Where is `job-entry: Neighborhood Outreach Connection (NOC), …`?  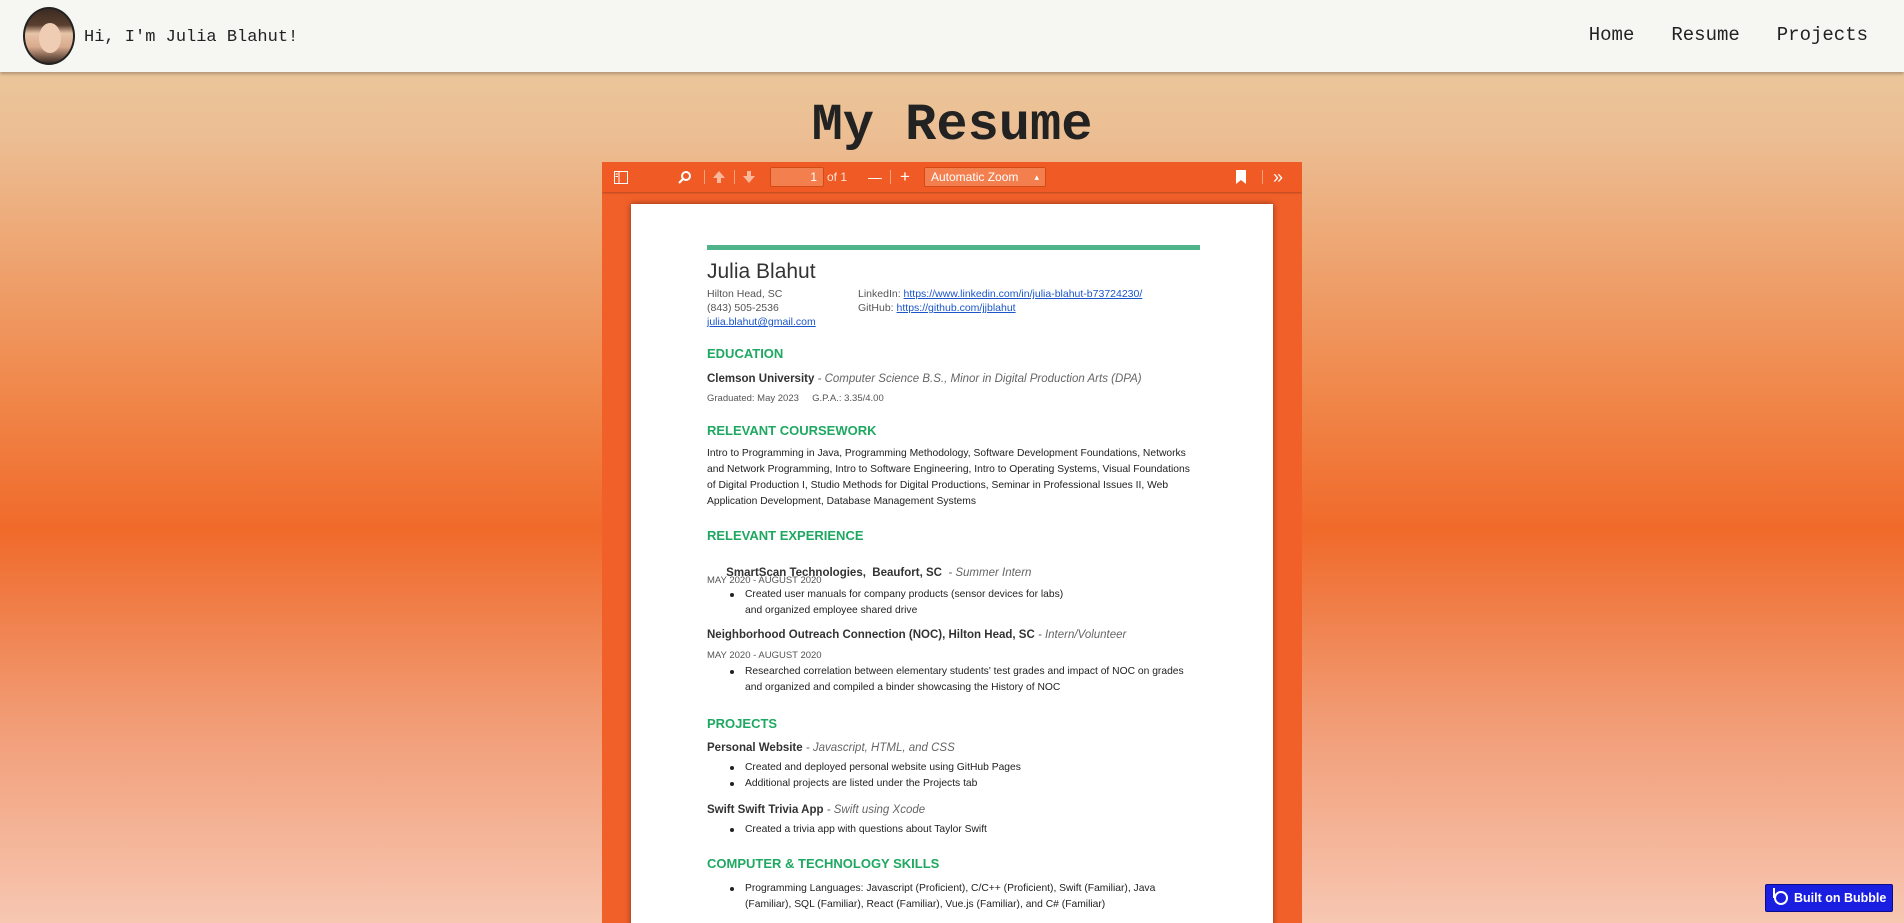
job-entry: Neighborhood Outreach Connection (NOC), … is located at coordinates (916, 635).